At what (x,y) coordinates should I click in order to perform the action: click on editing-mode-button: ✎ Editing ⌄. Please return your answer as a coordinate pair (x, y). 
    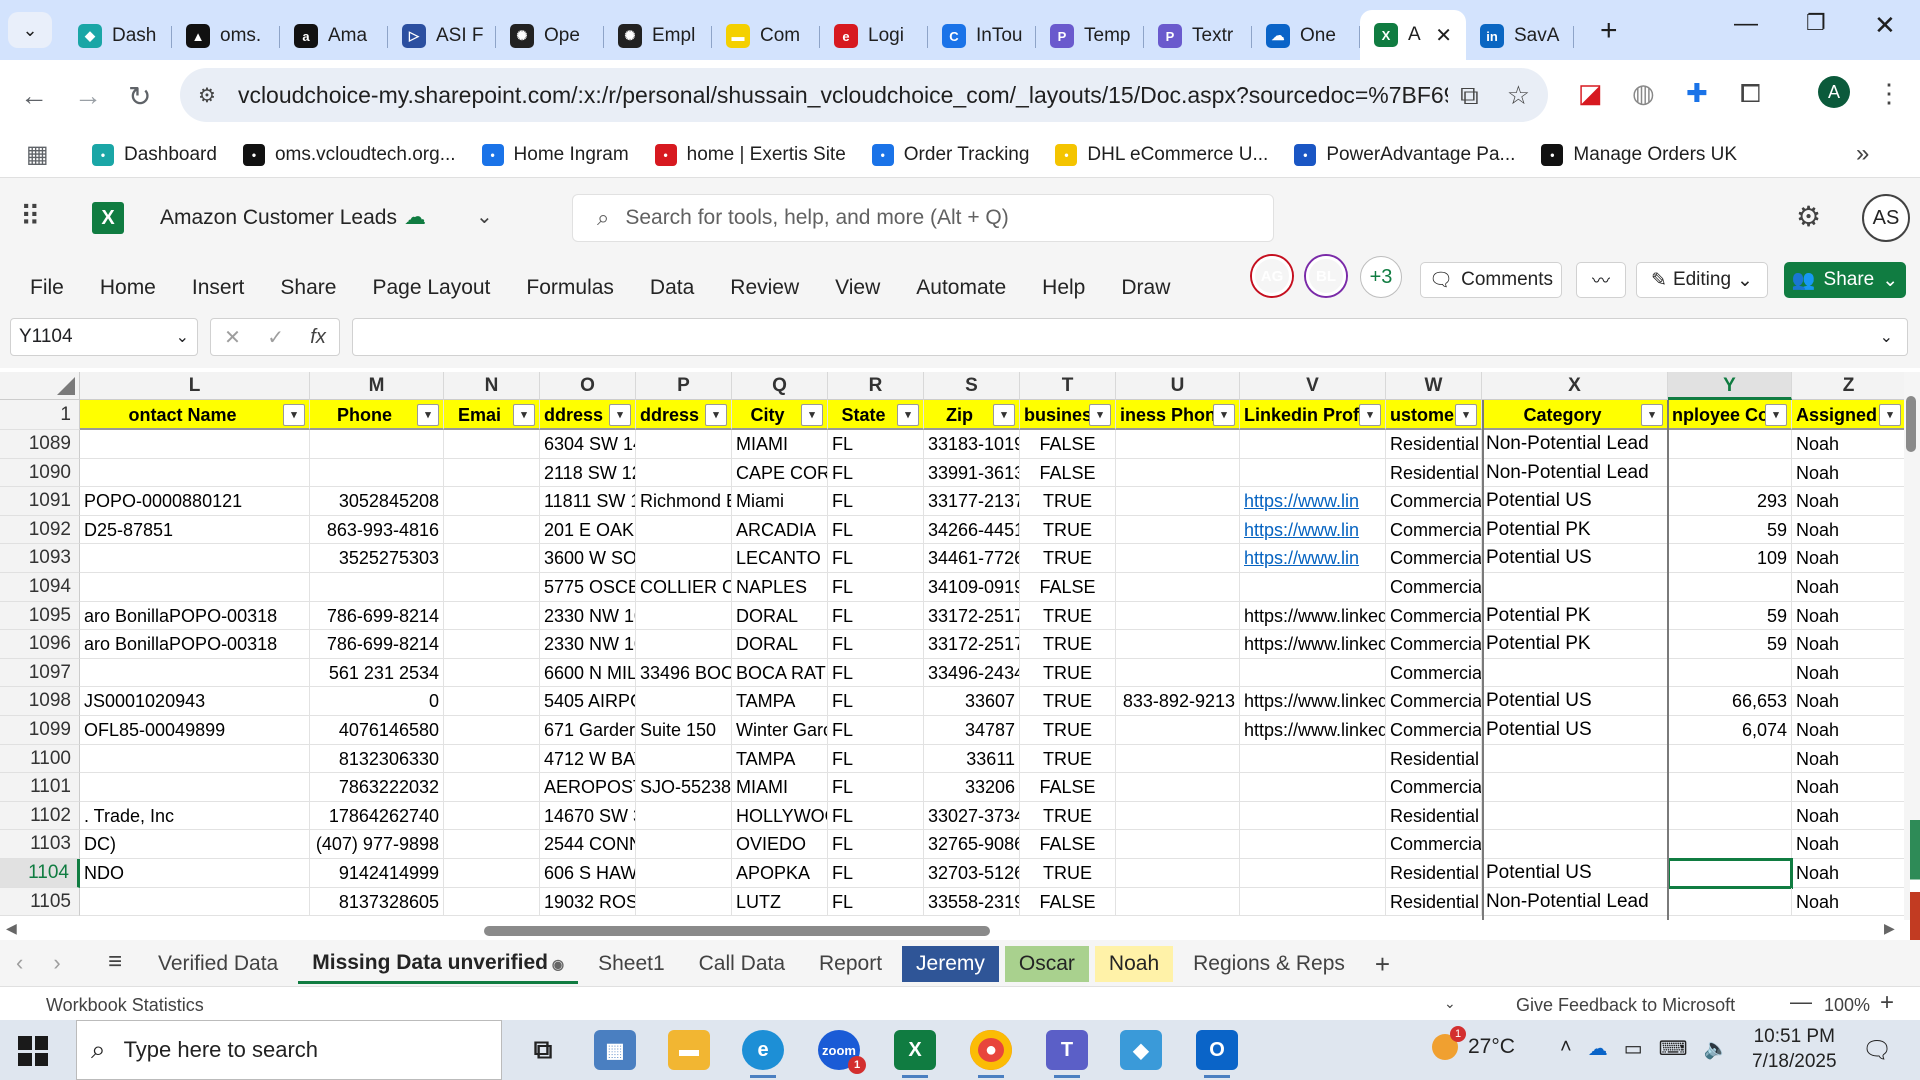
    Looking at the image, I should click on (1702, 280).